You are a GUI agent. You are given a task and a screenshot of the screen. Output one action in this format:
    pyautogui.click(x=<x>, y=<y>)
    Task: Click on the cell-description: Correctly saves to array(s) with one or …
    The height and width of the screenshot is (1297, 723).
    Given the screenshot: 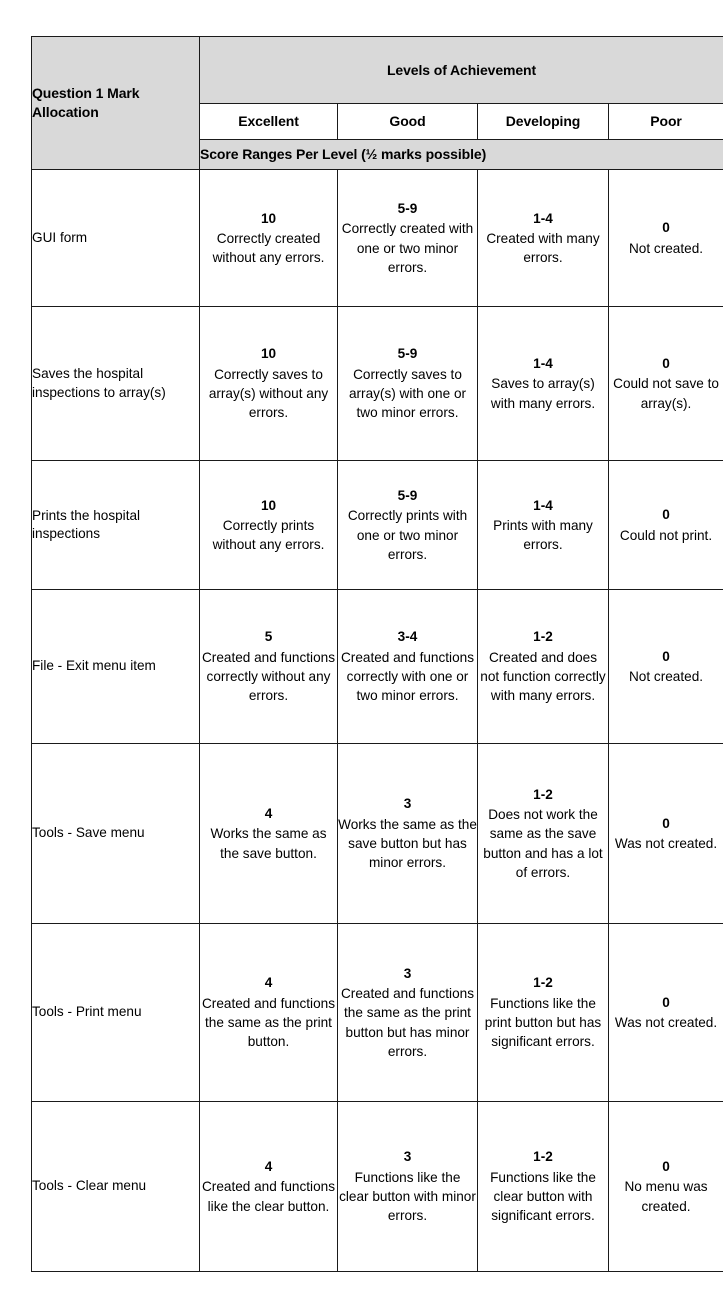 What is the action you would take?
    pyautogui.click(x=407, y=393)
    